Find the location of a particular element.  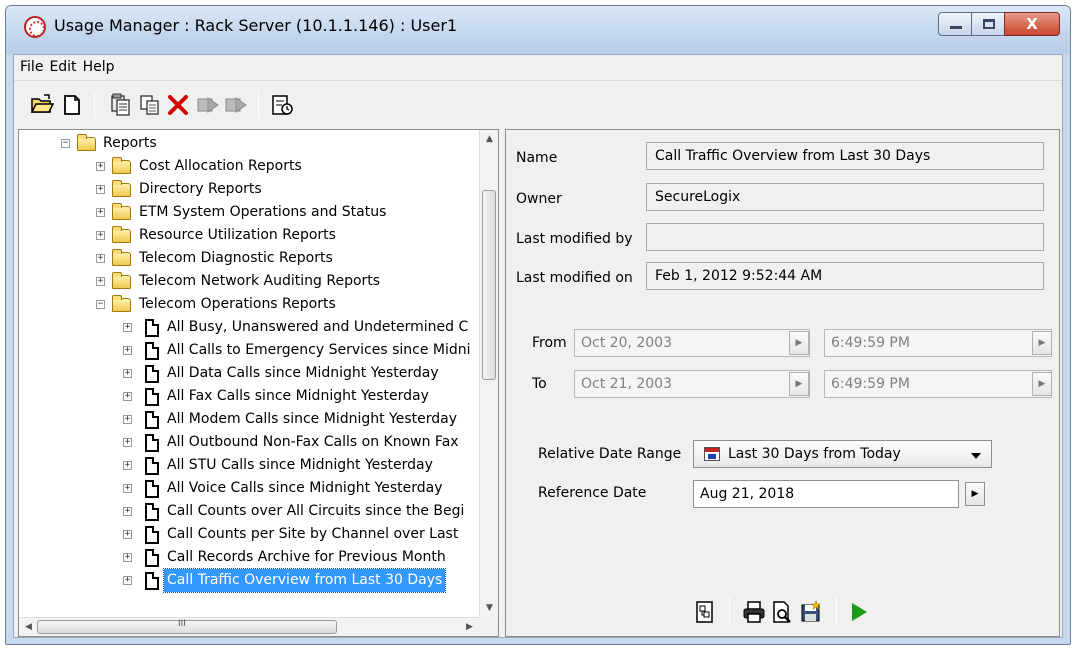

from-time-field: 6:49:59 PM is located at coordinates (938, 343).